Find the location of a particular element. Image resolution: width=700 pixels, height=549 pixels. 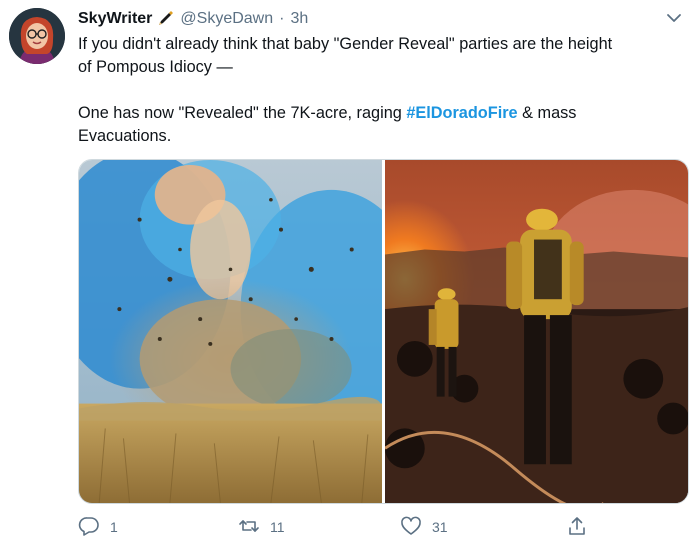

author-handle: @SkyeDawn is located at coordinates (226, 19).